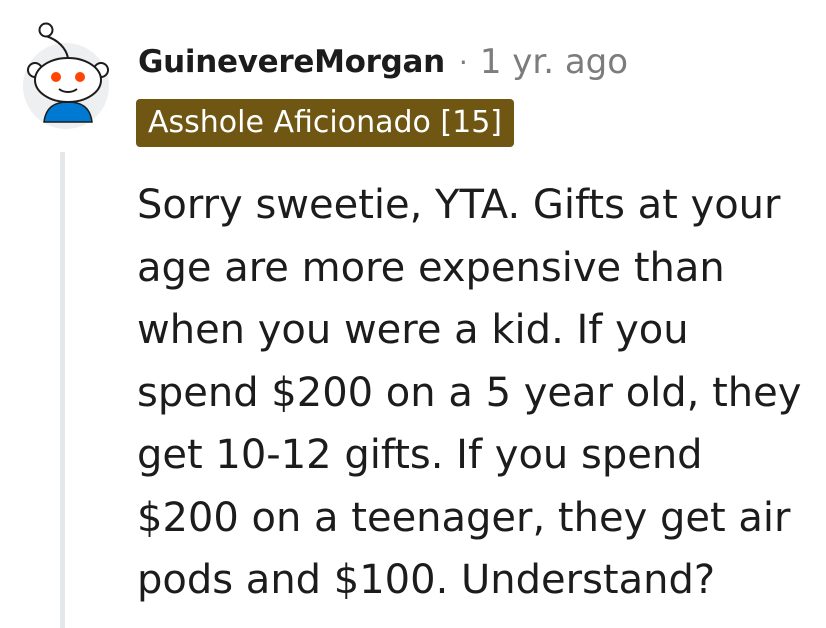  What do you see at coordinates (325, 123) in the screenshot?
I see `user-flair-badge: Asshole Aficionado [15]` at bounding box center [325, 123].